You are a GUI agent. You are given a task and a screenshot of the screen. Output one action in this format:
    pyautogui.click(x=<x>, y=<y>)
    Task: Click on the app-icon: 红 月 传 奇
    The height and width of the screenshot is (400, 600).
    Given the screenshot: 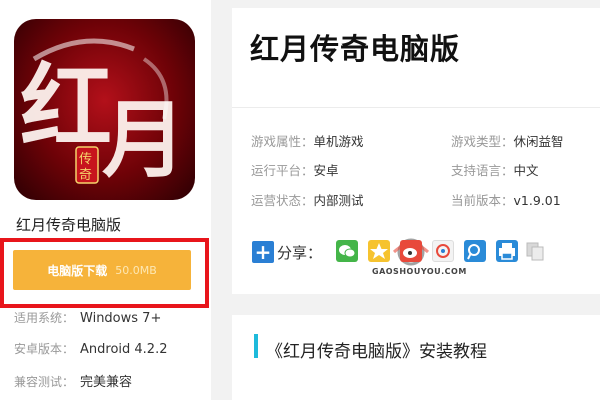 What is the action you would take?
    pyautogui.click(x=104, y=109)
    